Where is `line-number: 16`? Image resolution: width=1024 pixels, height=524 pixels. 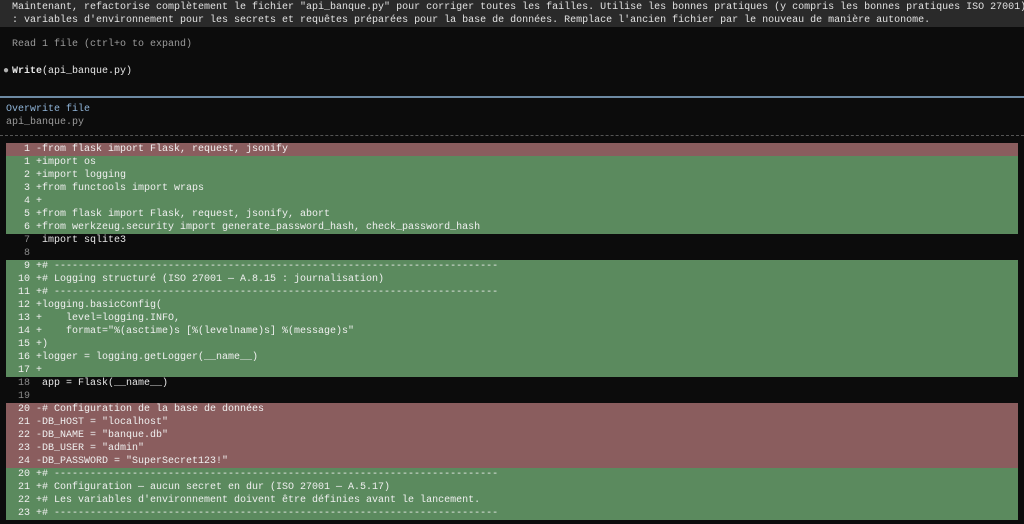
line-number: 16 is located at coordinates (23, 357).